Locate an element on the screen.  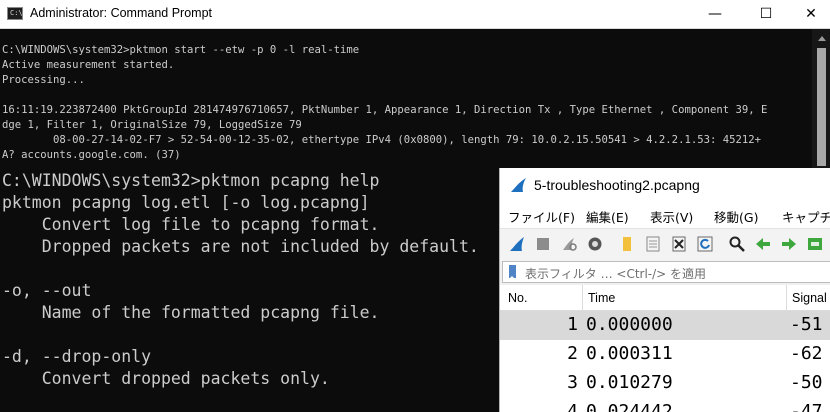
packet-number: 1 is located at coordinates (572, 324).